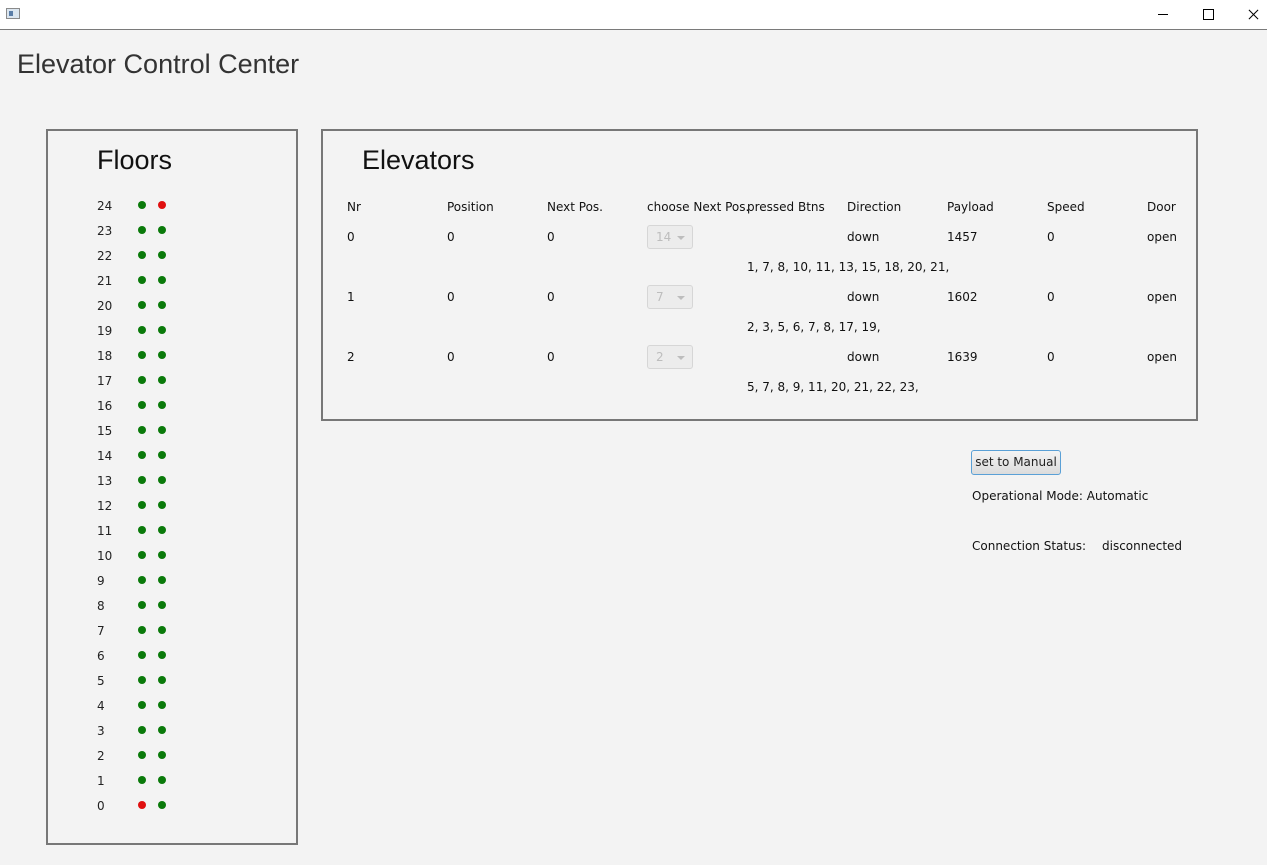 Image resolution: width=1267 pixels, height=865 pixels. I want to click on floor-row: 13, so click(168, 482).